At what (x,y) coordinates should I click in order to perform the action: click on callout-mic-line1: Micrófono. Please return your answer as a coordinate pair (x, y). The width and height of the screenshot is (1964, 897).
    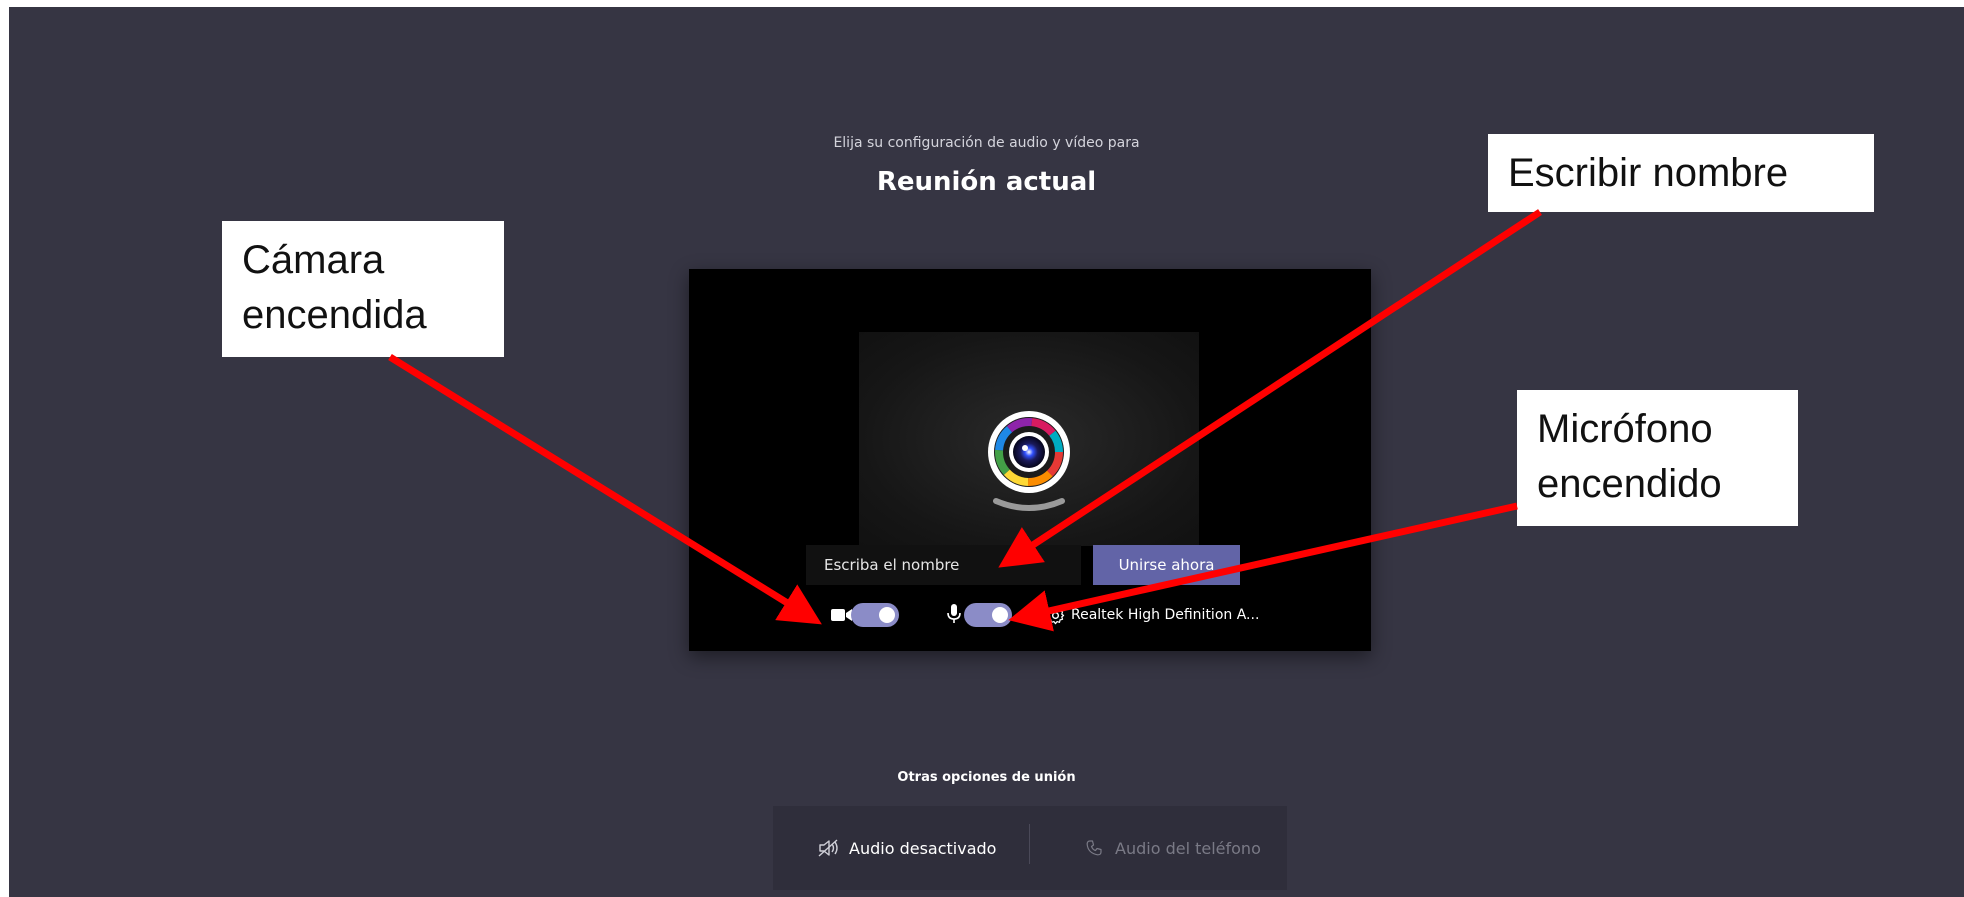
    Looking at the image, I should click on (1625, 429).